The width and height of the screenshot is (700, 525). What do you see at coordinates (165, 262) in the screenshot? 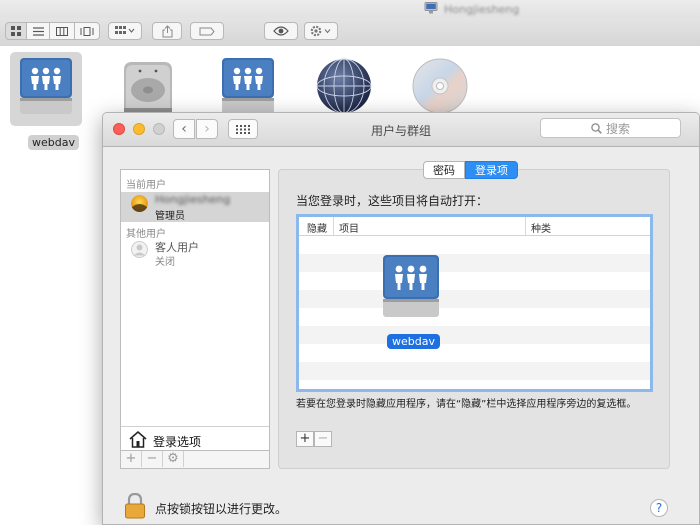
I see `guest-user-status: 关闭` at bounding box center [165, 262].